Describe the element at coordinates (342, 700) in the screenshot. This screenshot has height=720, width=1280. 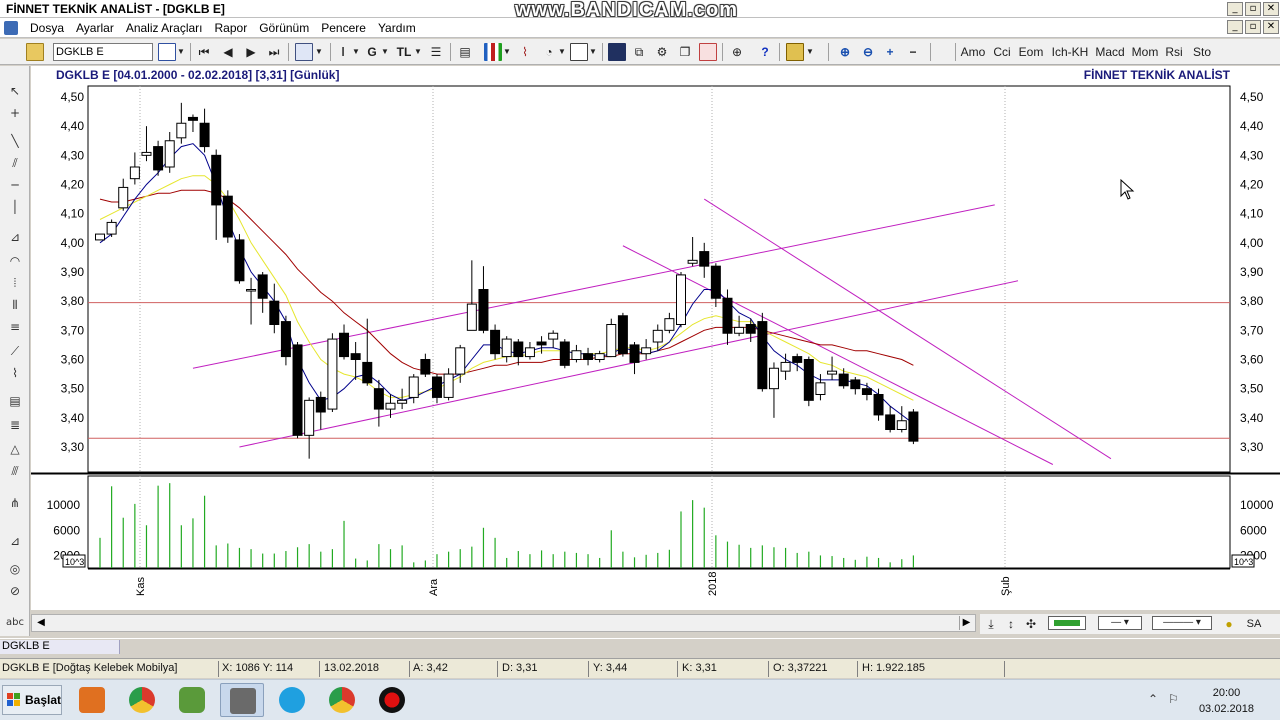
I see `chrome-2-taskbar-icon` at that location.